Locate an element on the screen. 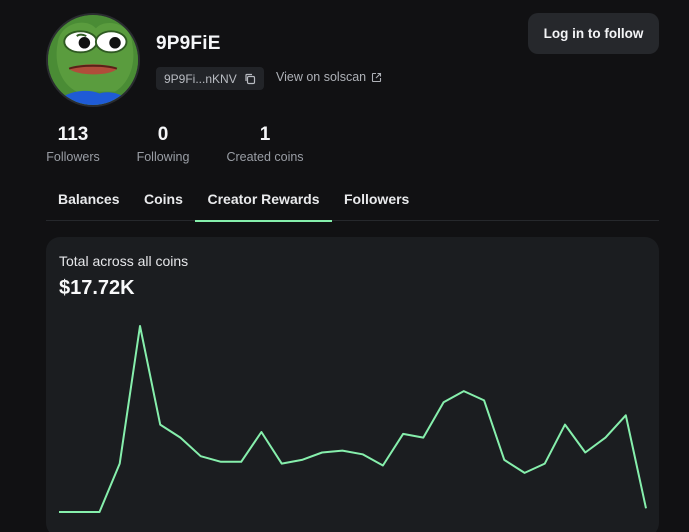 The image size is (689, 532). created-coins-label: Created coins is located at coordinates (265, 157).